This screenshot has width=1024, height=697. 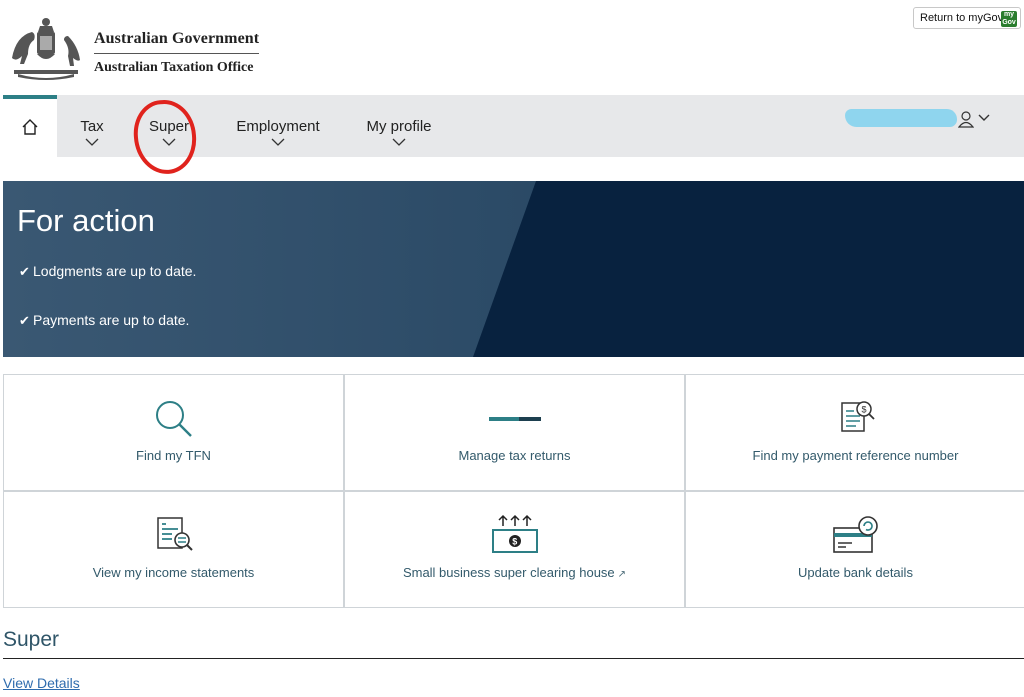 I want to click on nav-item-employment-label: Employment, so click(x=278, y=126).